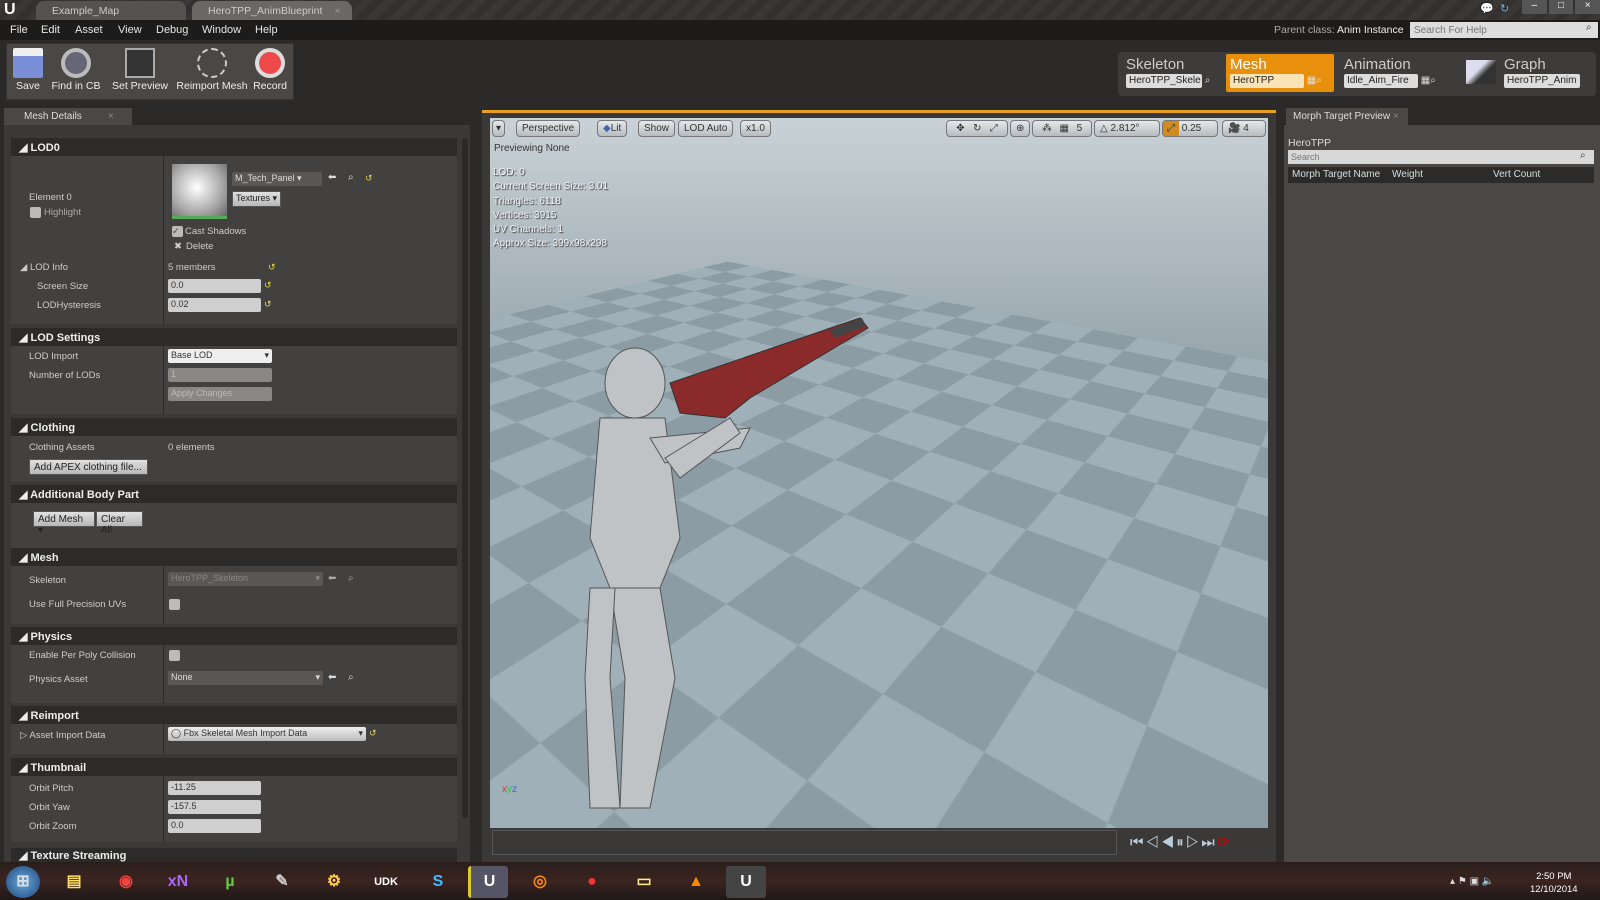 This screenshot has width=1600, height=900. Describe the element at coordinates (1246, 128) in the screenshot. I see `camera-speed-value: 4` at that location.